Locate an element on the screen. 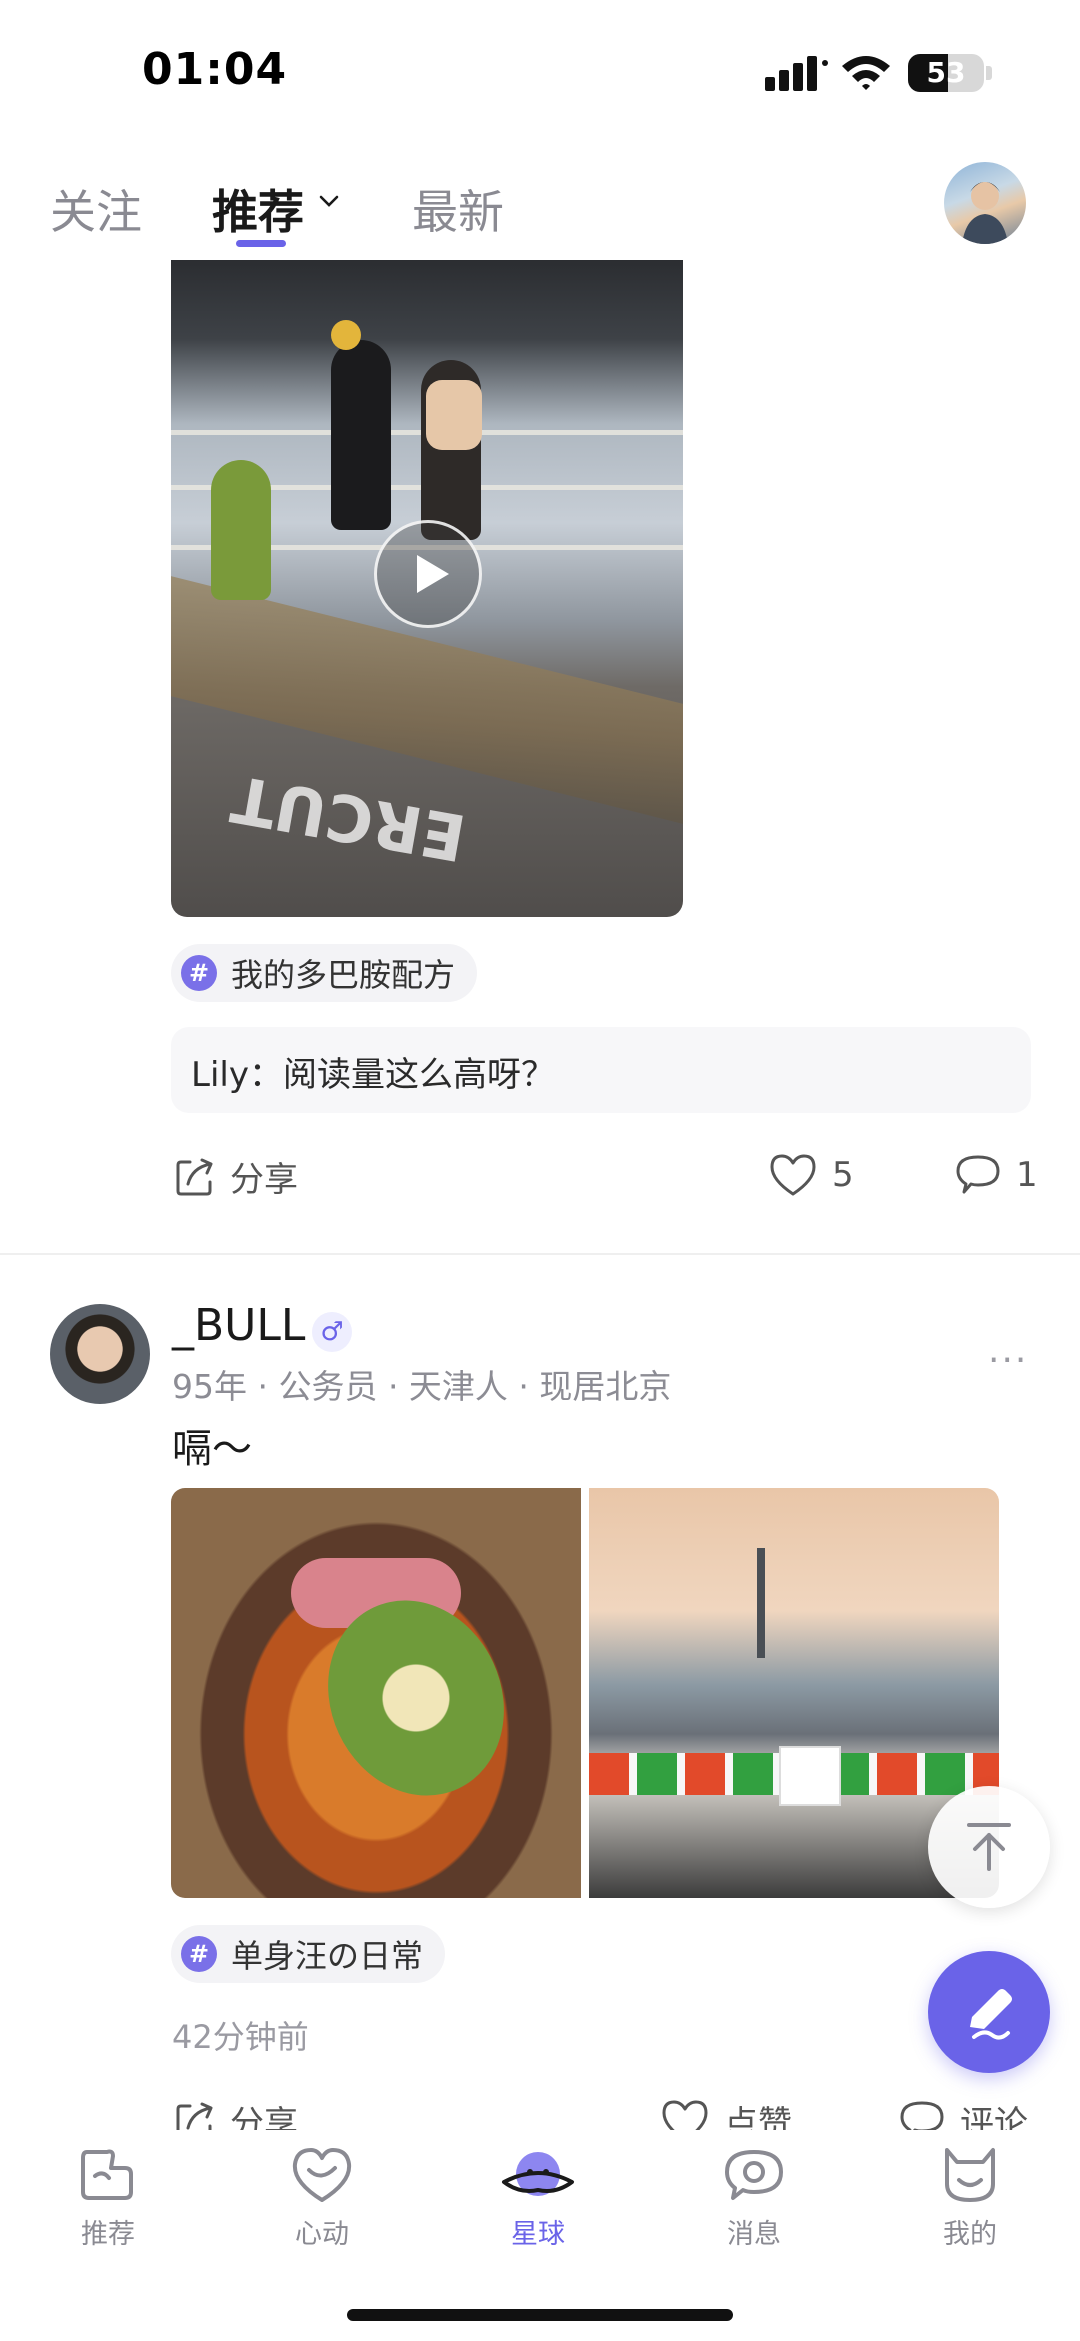 The height and width of the screenshot is (2341, 1080). battery-indicator: 53 is located at coordinates (946, 73).